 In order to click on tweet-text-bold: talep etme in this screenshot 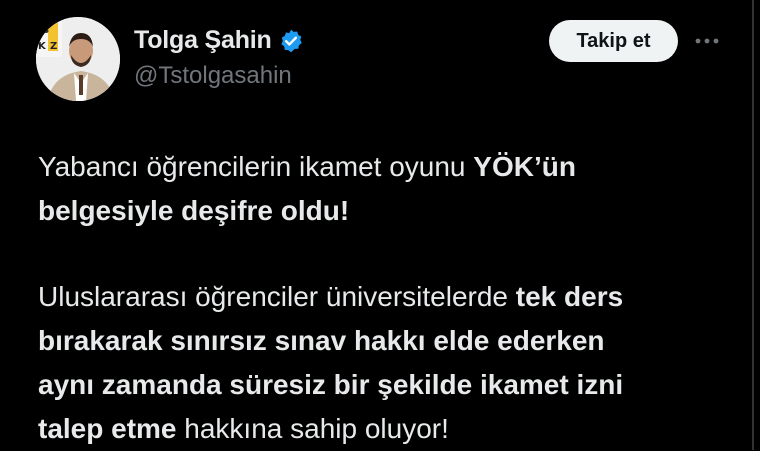, I will do `click(107, 428)`.